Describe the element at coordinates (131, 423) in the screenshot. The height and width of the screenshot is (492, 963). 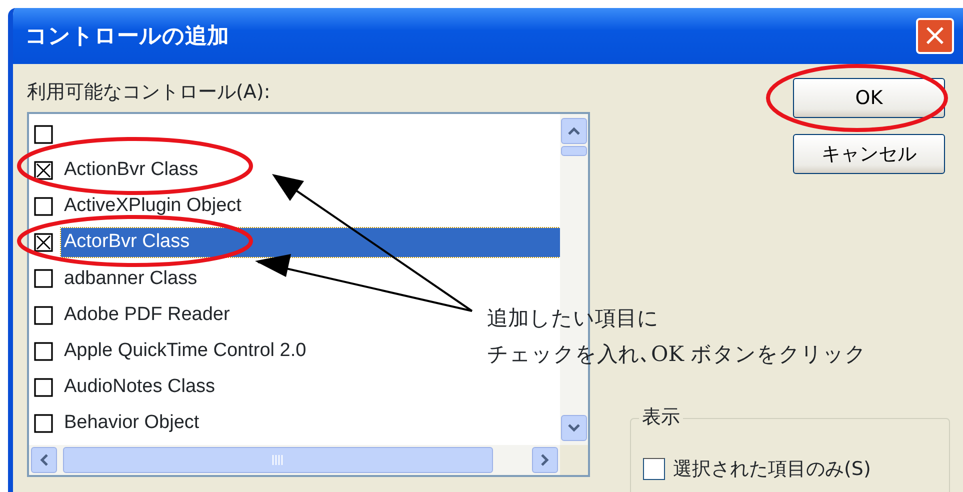
I see `list-item: Behavior Object` at that location.